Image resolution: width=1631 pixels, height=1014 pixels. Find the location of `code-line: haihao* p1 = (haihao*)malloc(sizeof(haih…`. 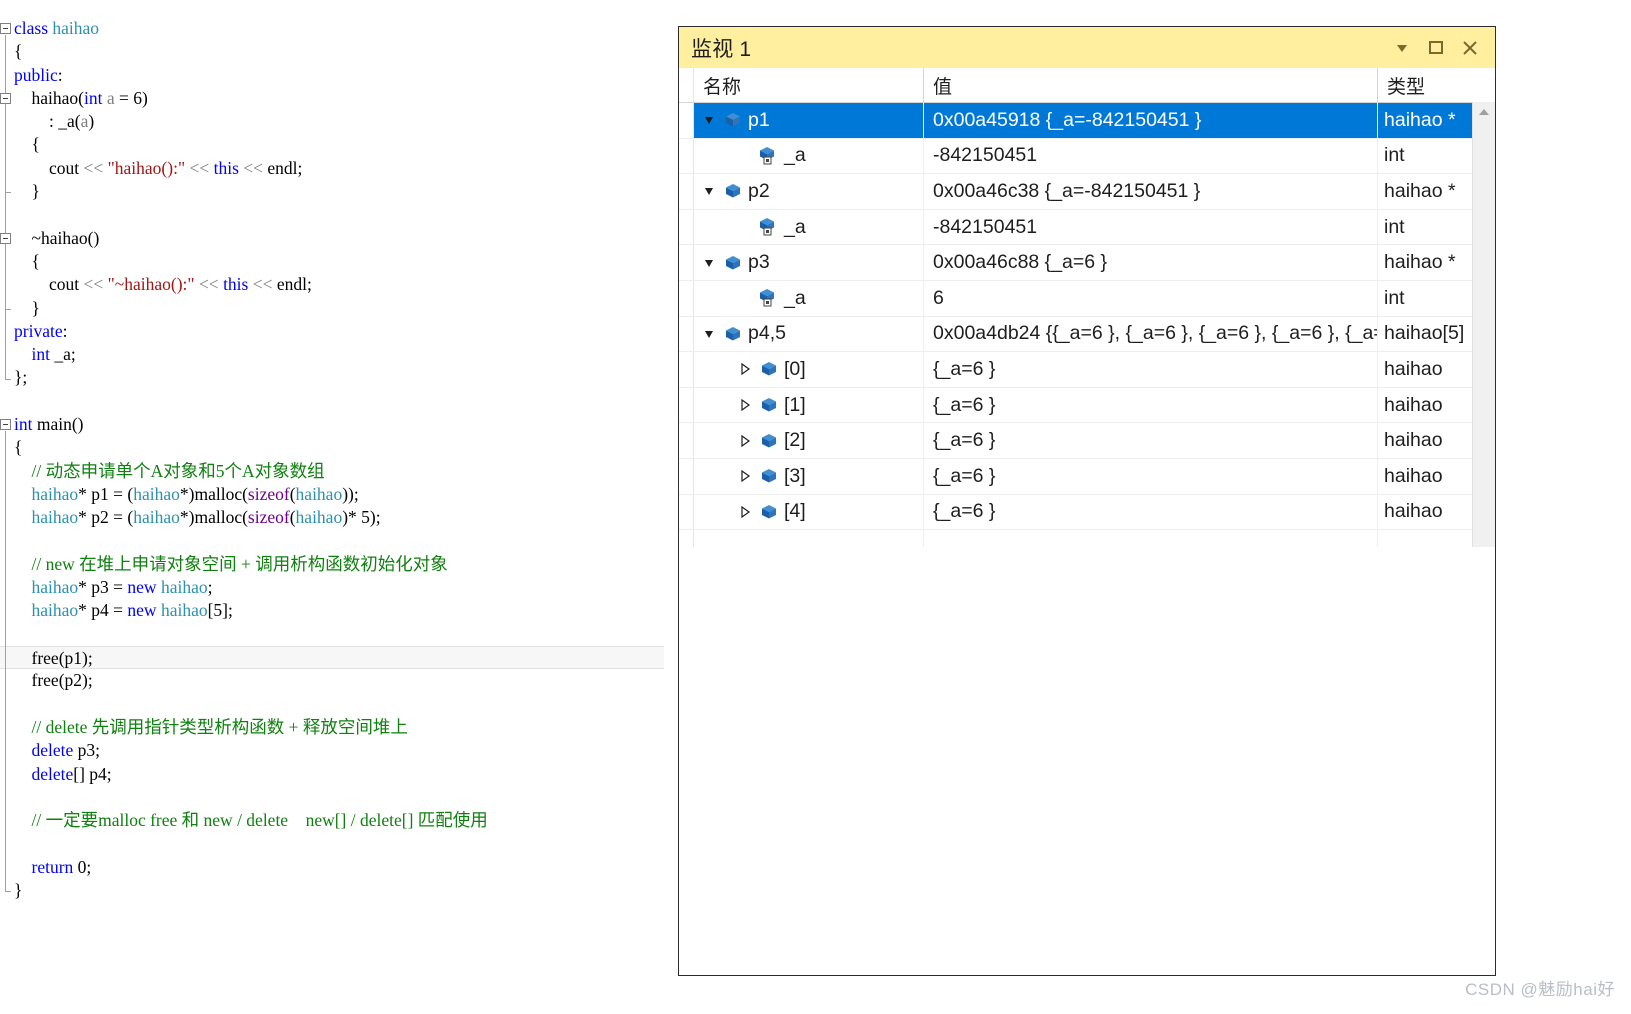

code-line: haihao* p1 = (haihao*)malloc(sizeof(haih… is located at coordinates (339, 494).